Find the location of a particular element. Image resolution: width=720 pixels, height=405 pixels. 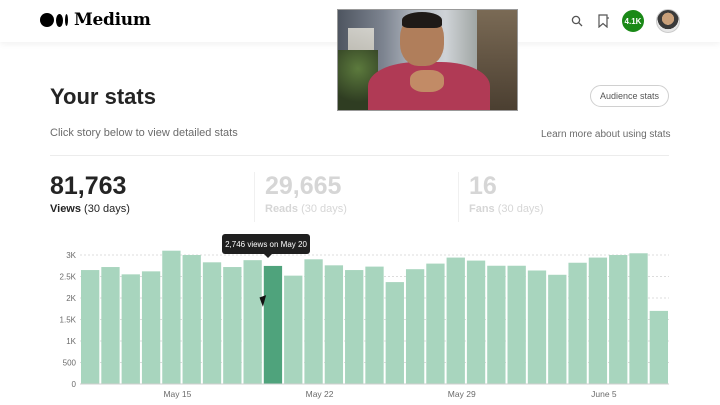

stat-views: 81,763 Views (30 days) is located at coordinates (90, 193).